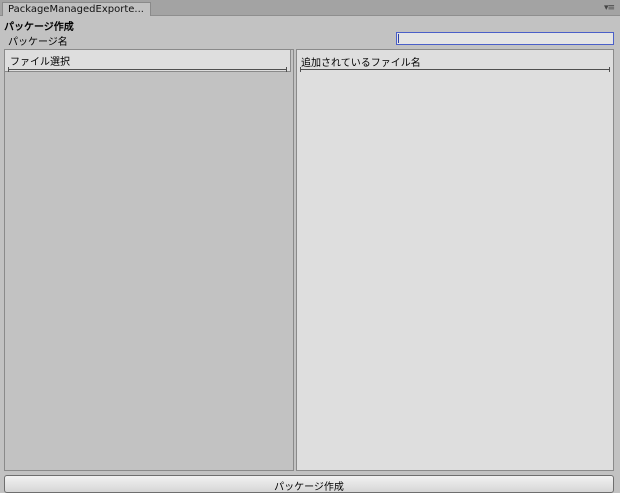 The height and width of the screenshot is (493, 620). What do you see at coordinates (609, 8) in the screenshot?
I see `window-menu-icon: ▾≡` at bounding box center [609, 8].